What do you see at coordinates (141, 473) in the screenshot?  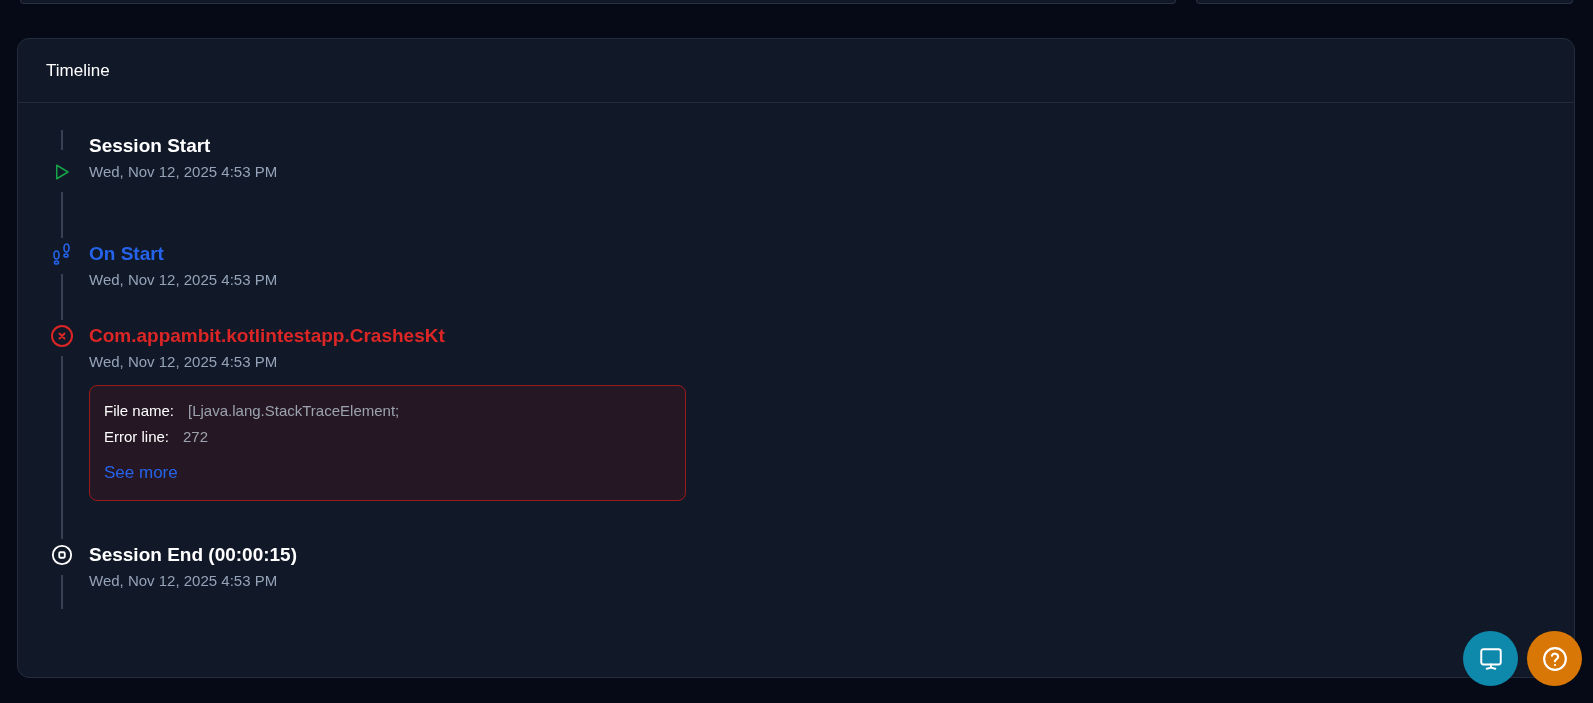 I see `see-more-link: See more` at bounding box center [141, 473].